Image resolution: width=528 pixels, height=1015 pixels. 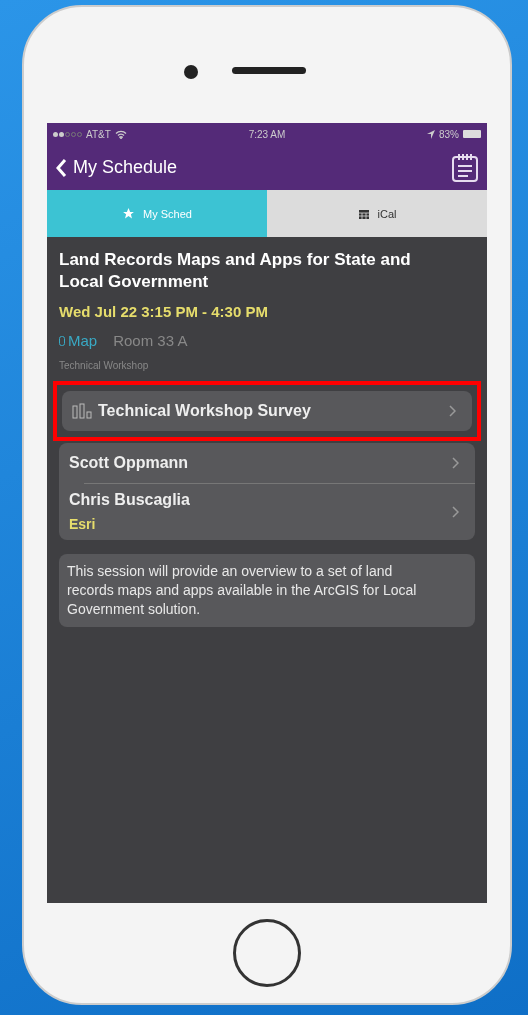 What do you see at coordinates (164, 311) in the screenshot?
I see `session-time: Wed Jul 22 3:15 PM - 4:30 PM` at bounding box center [164, 311].